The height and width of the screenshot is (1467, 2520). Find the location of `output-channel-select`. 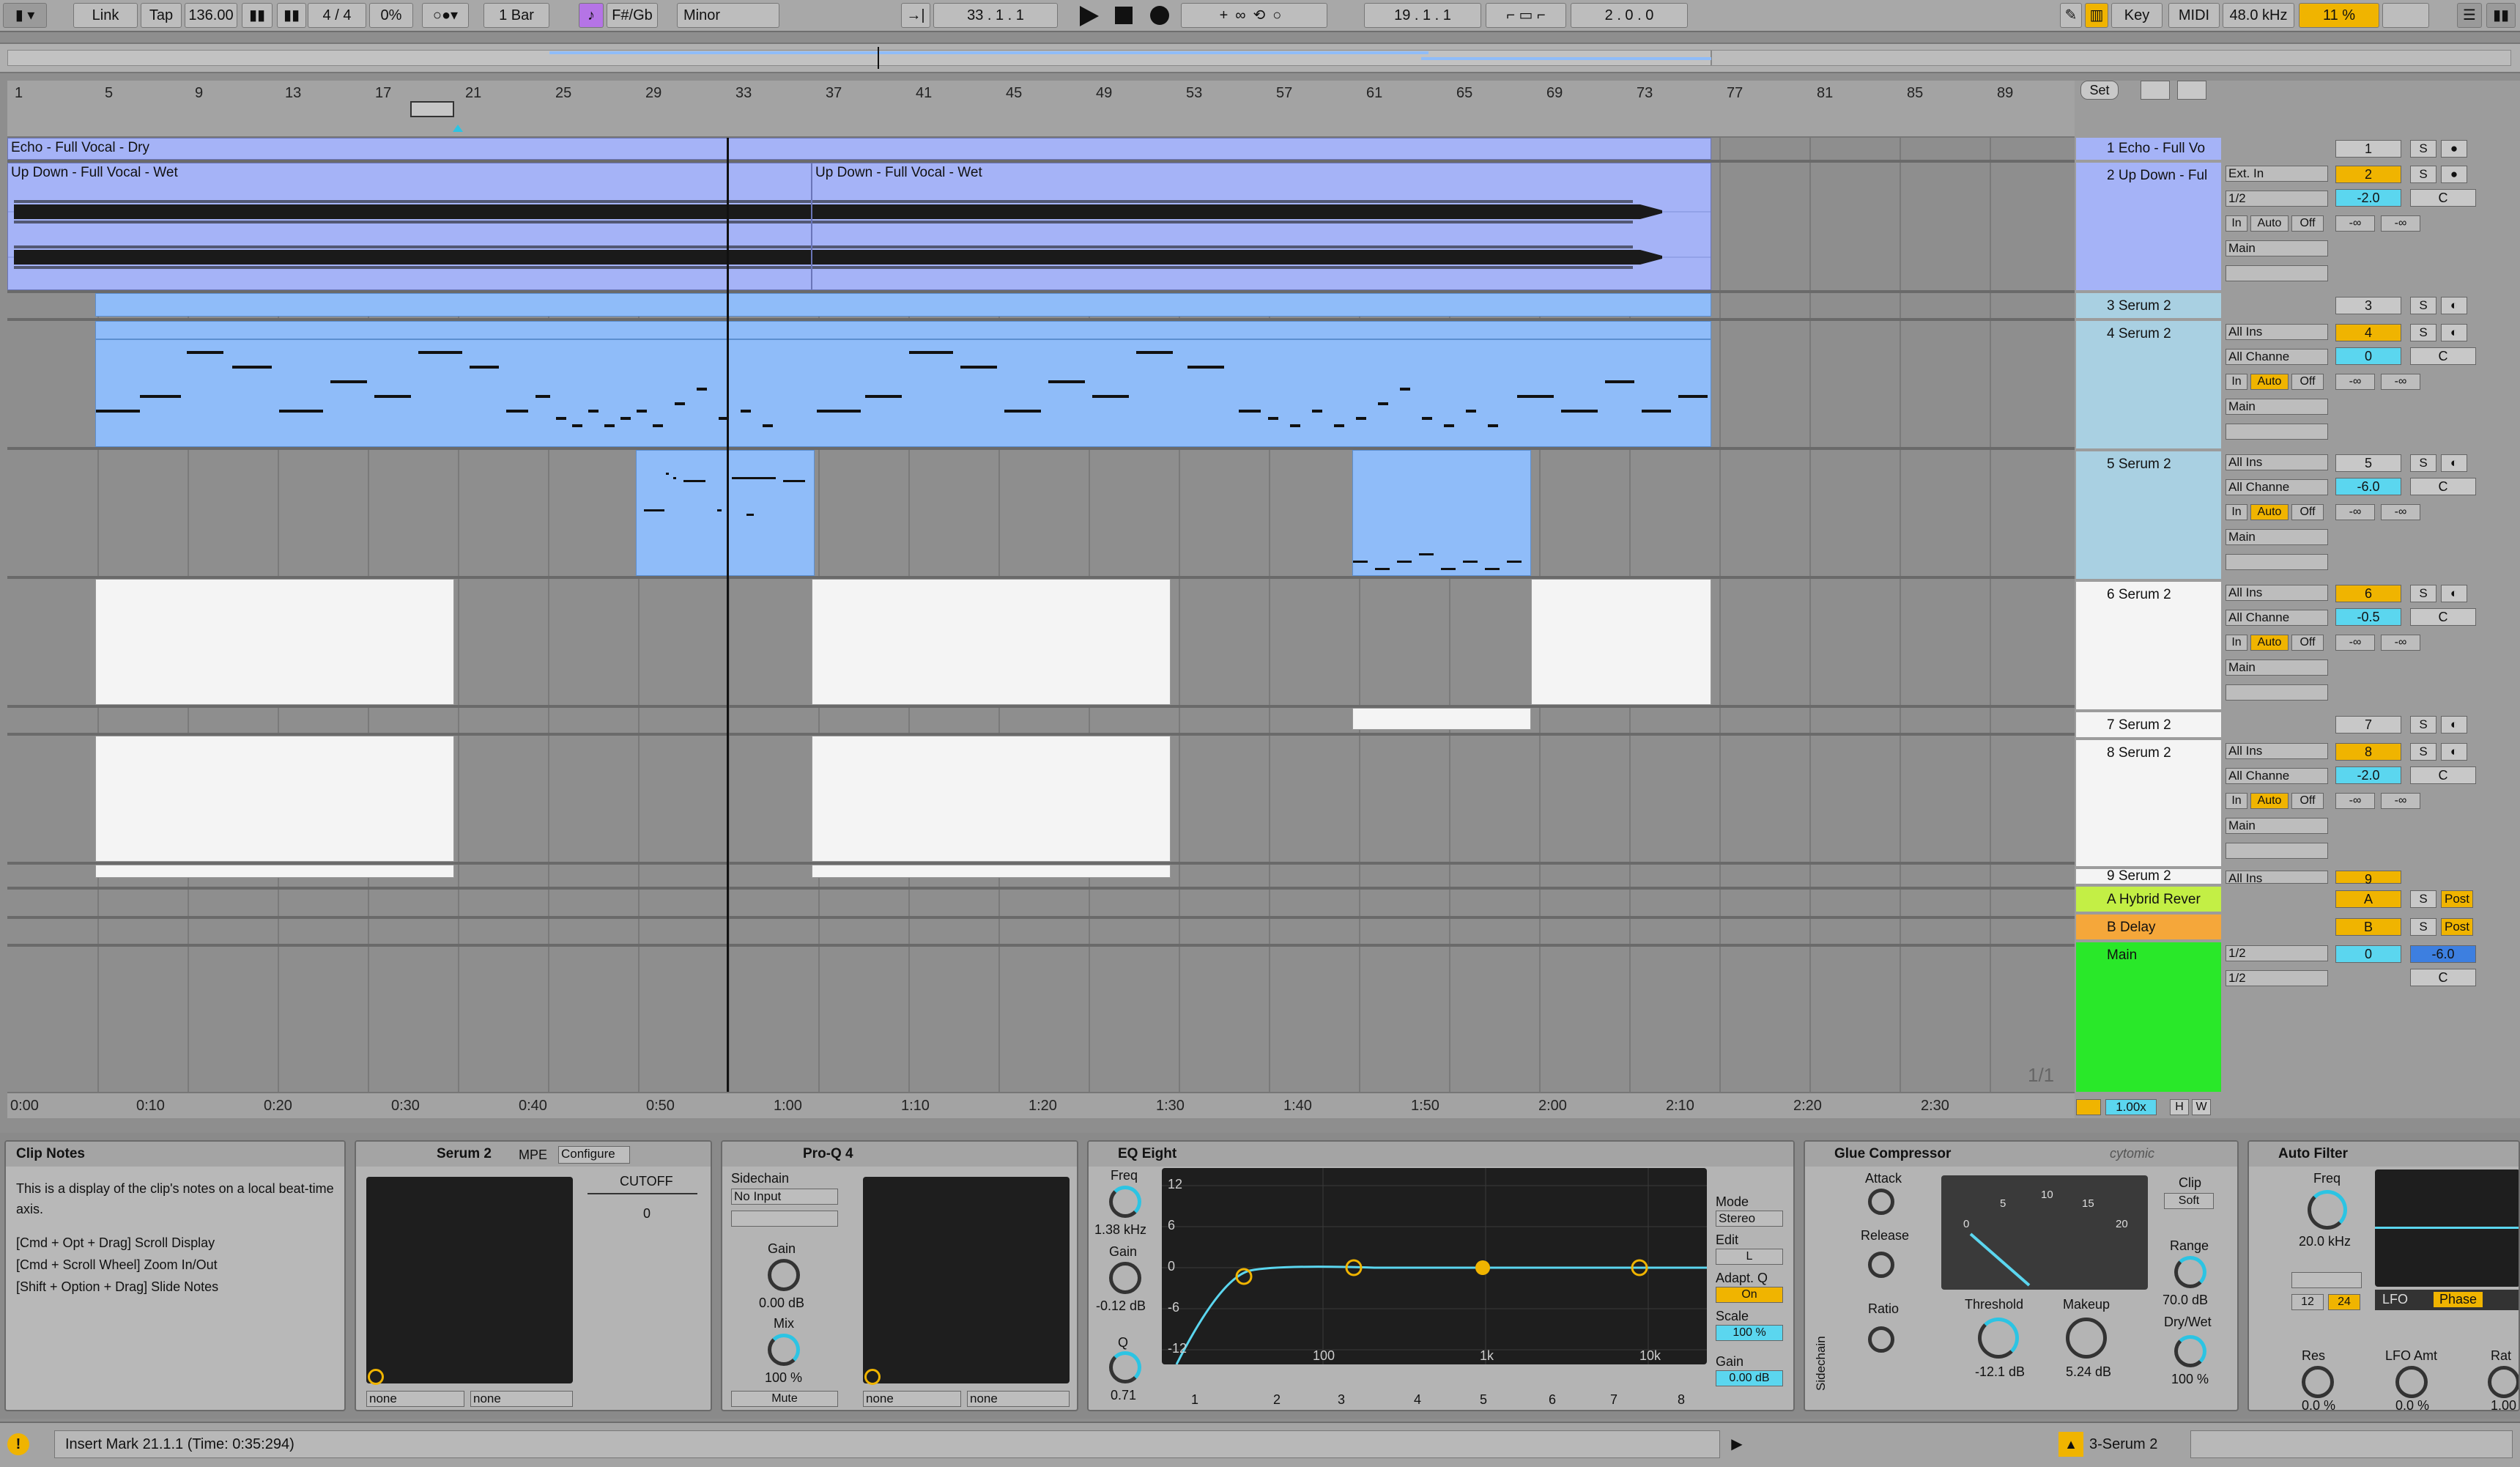

output-channel-select is located at coordinates (2277, 562).